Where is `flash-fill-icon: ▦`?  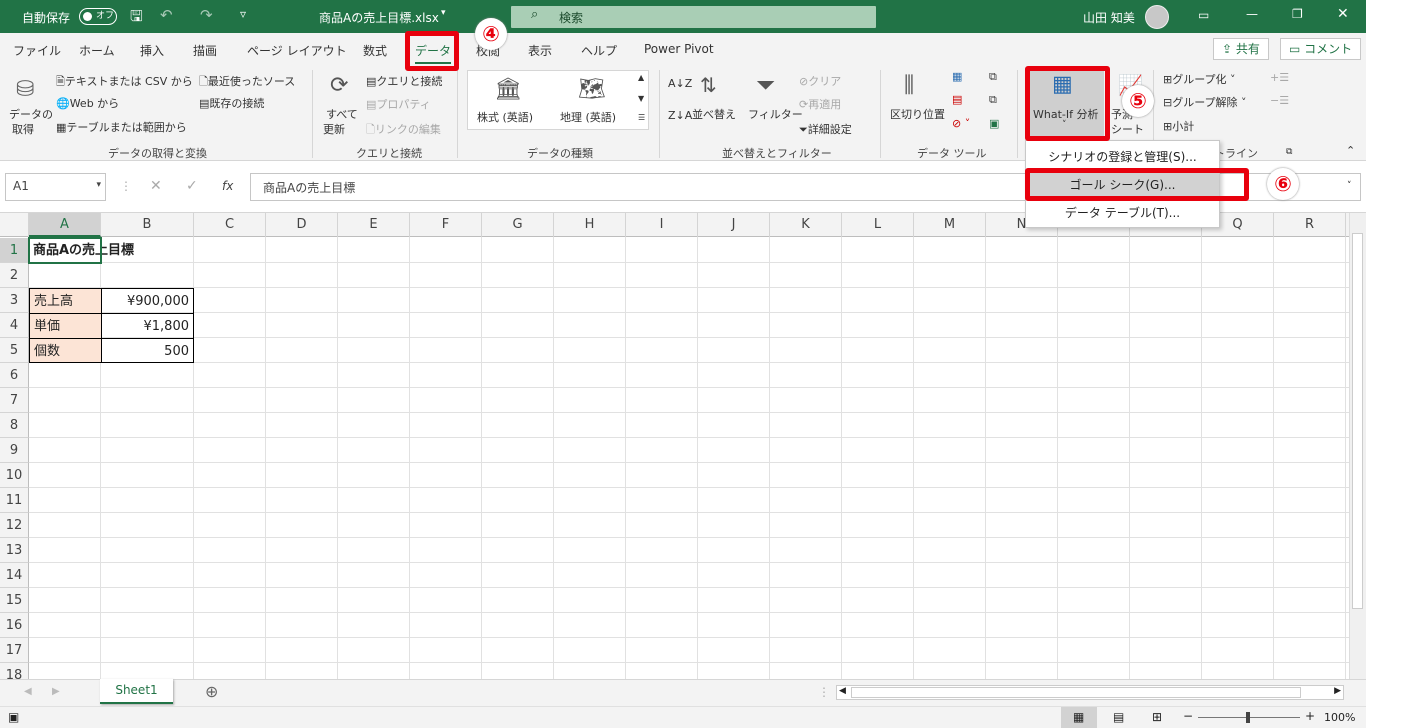
flash-fill-icon: ▦ is located at coordinates (957, 76).